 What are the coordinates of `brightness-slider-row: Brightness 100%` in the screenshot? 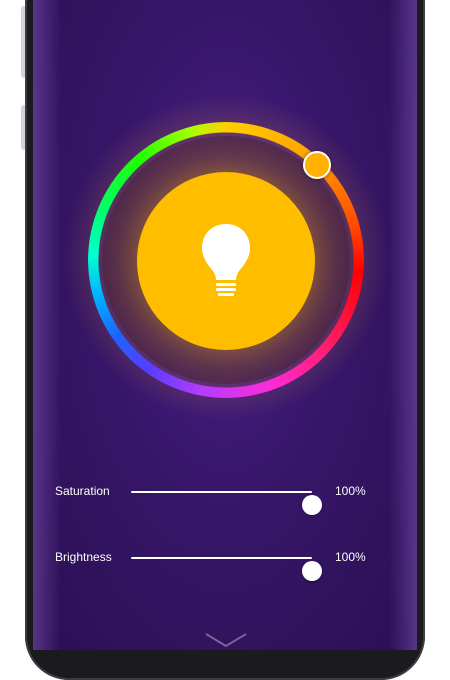 It's located at (225, 562).